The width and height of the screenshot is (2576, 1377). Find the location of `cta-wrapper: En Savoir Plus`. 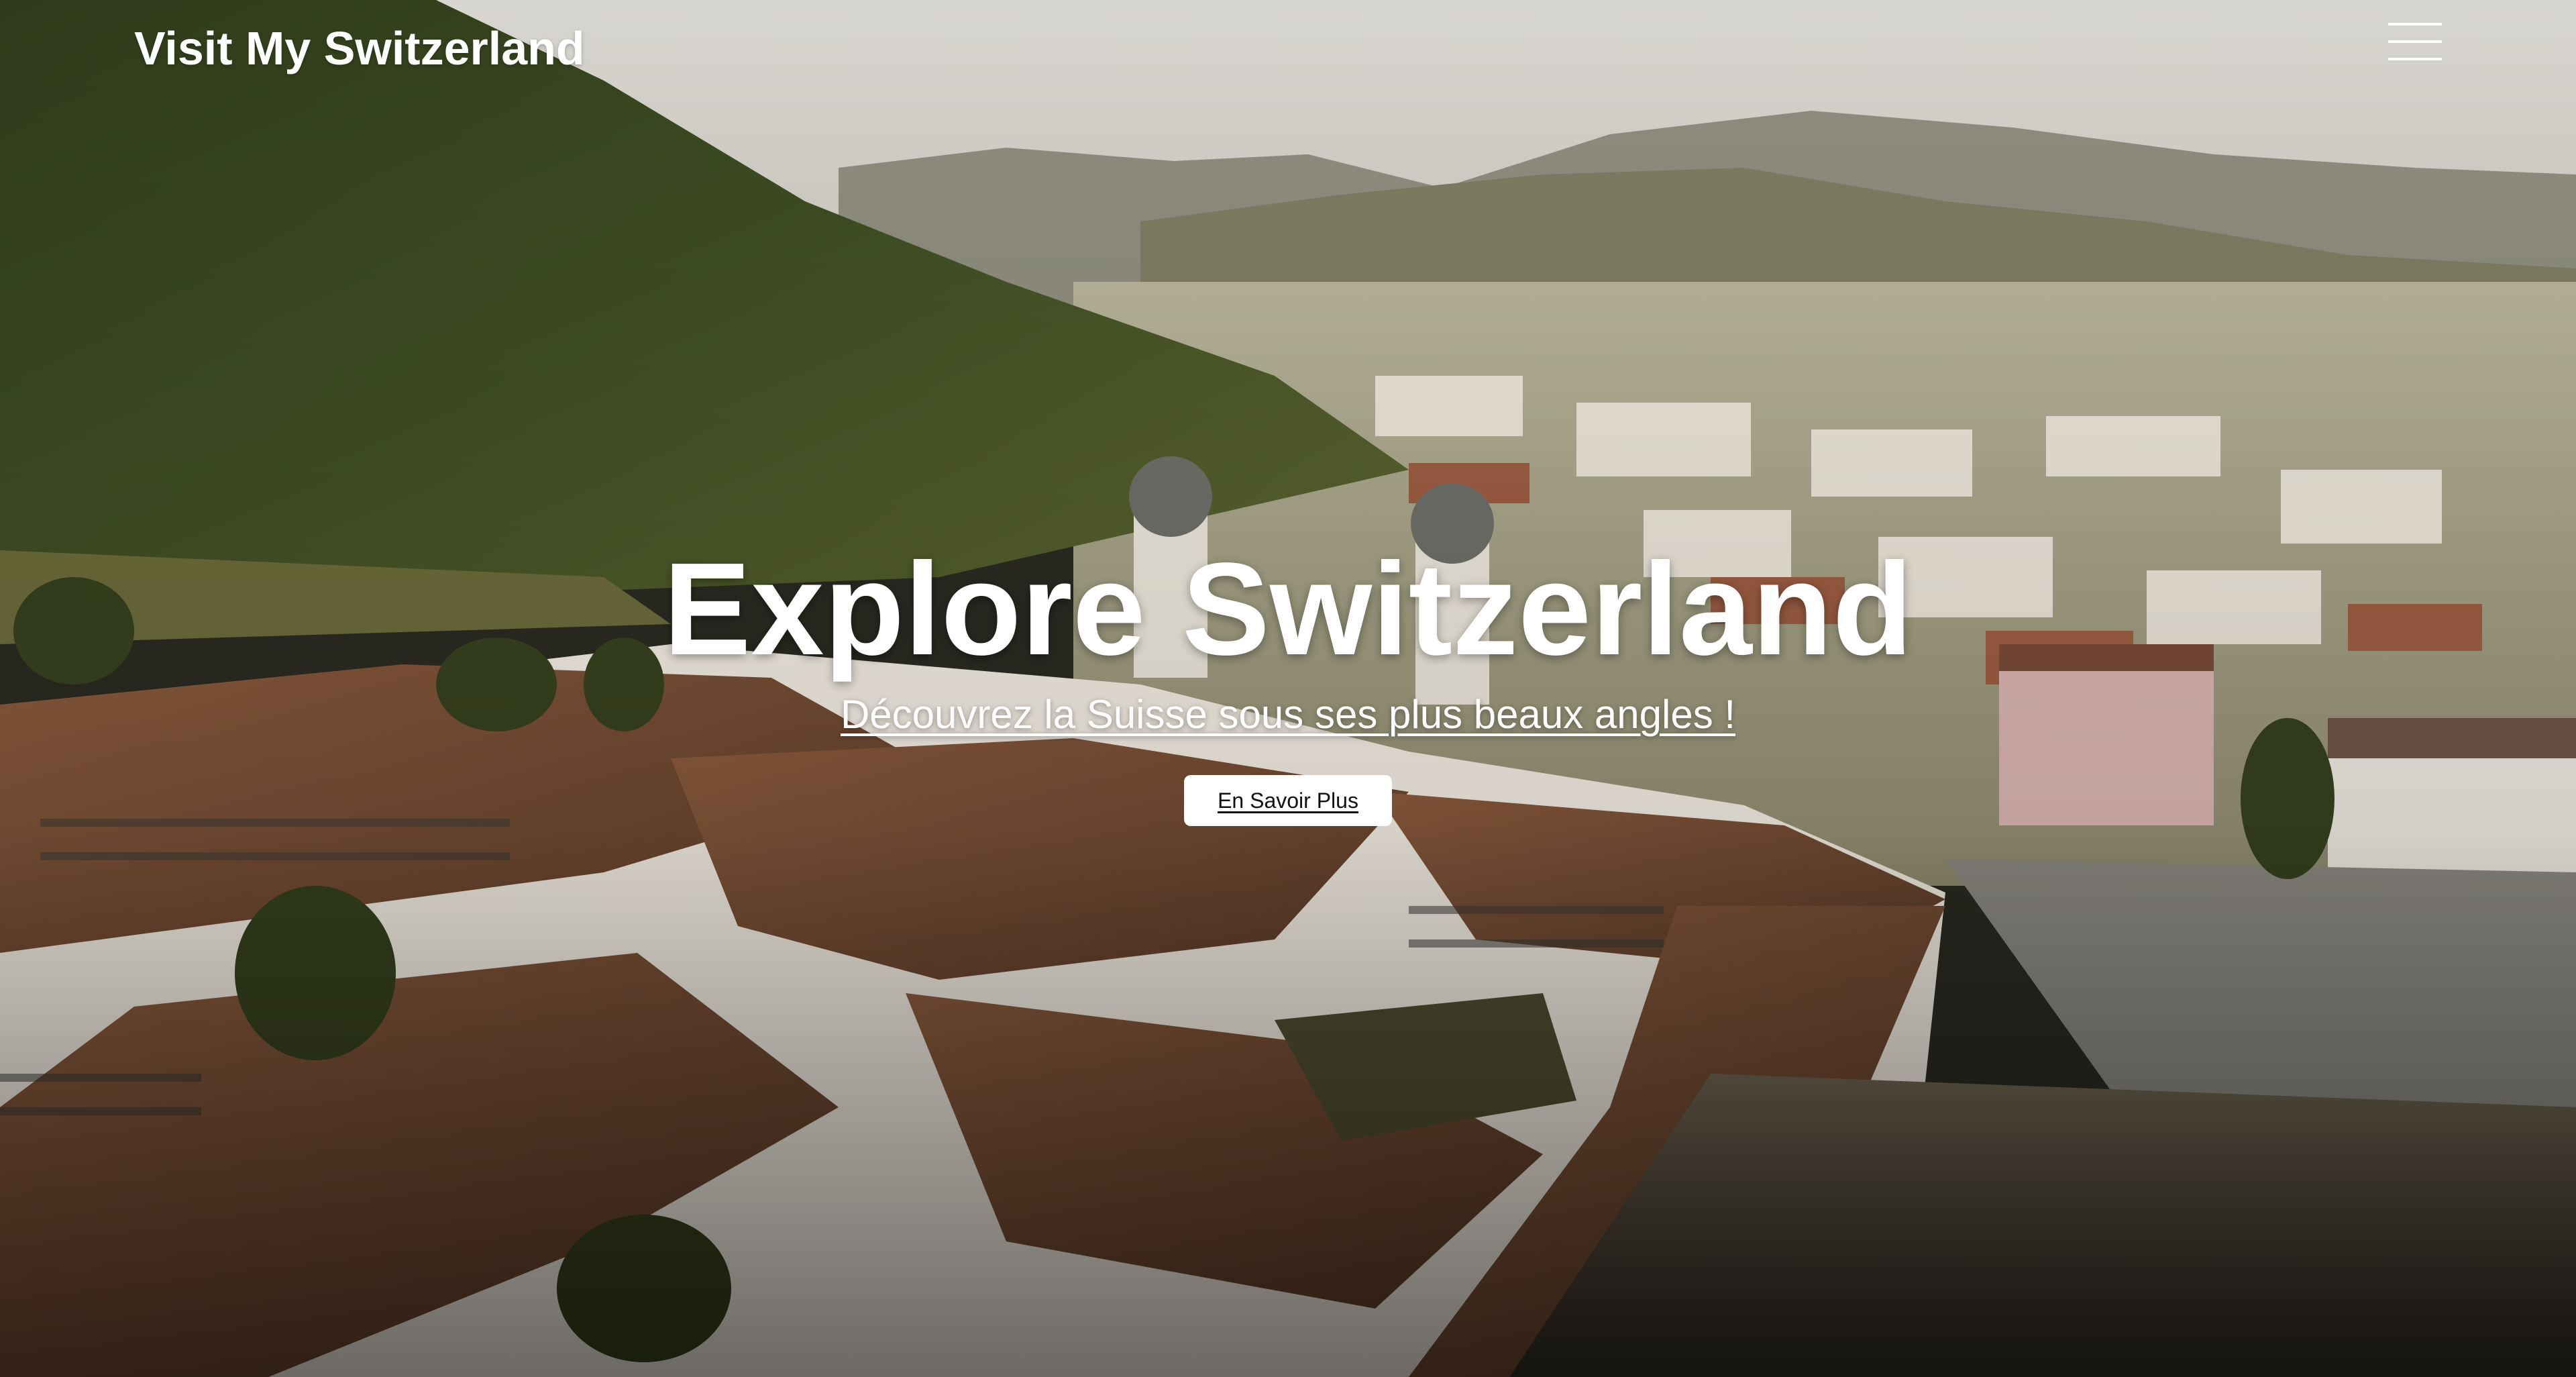

cta-wrapper: En Savoir Plus is located at coordinates (1288, 800).